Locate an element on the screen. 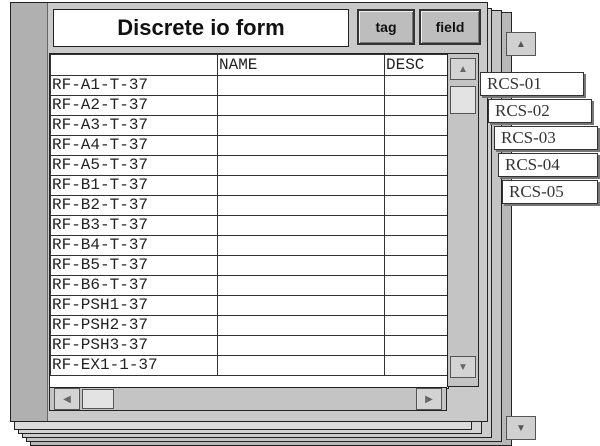 The height and width of the screenshot is (446, 600). table-row: RF-B5-T-37 is located at coordinates (249, 265).